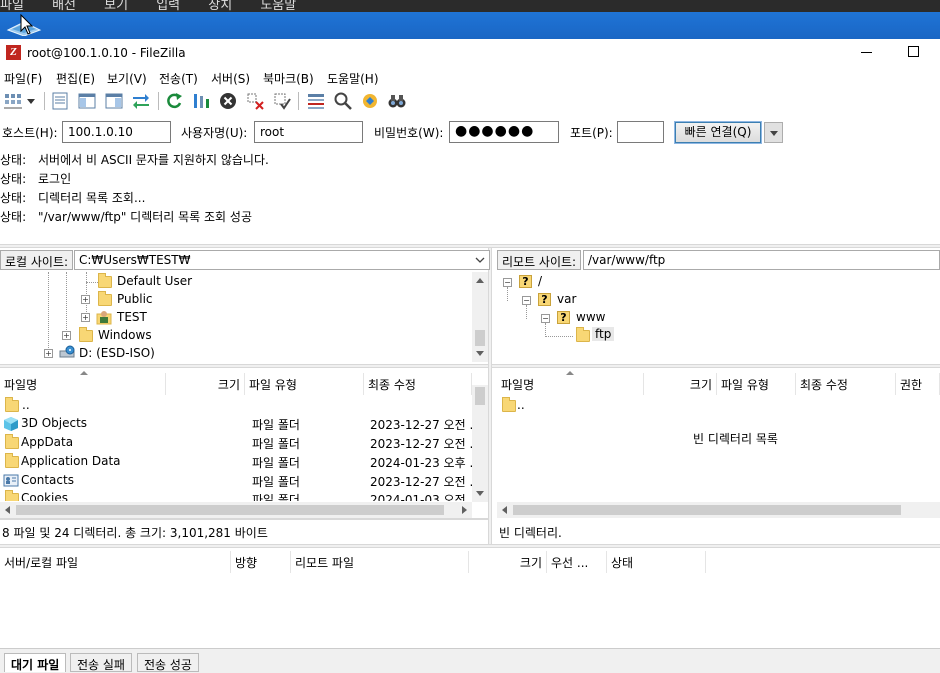 The width and height of the screenshot is (940, 673). I want to click on maximize-button, so click(913, 51).